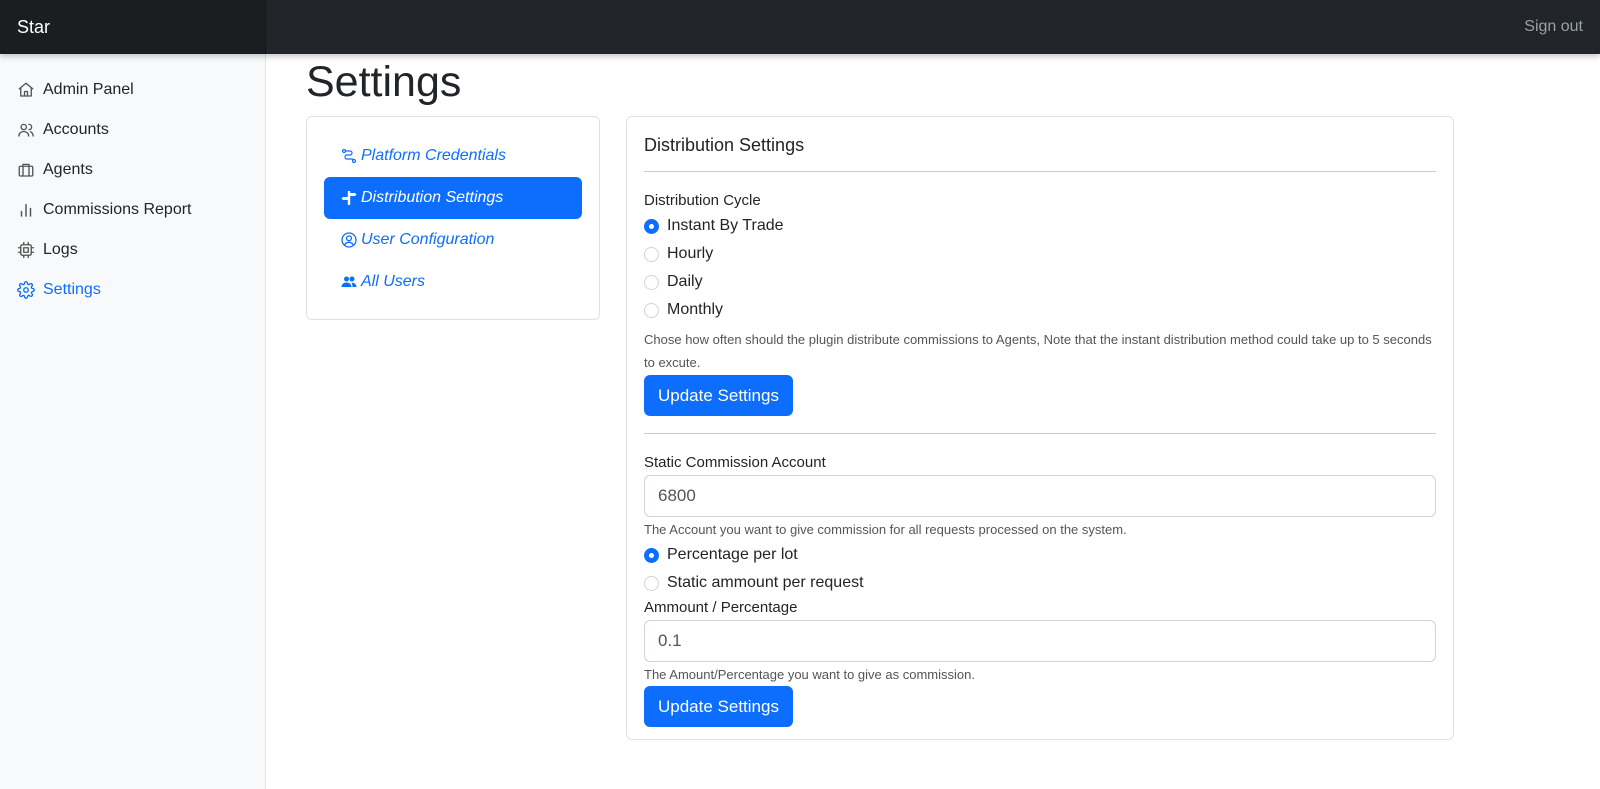 Image resolution: width=1600 pixels, height=789 pixels. What do you see at coordinates (349, 156) in the screenshot?
I see `route-icon` at bounding box center [349, 156].